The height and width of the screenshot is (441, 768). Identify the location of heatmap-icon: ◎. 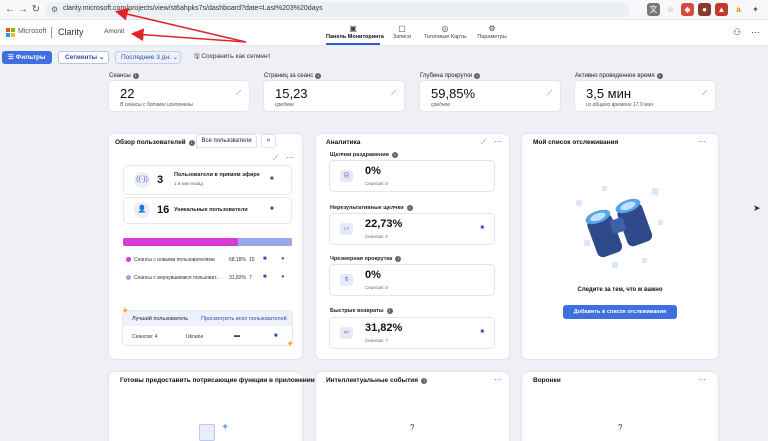
(445, 28).